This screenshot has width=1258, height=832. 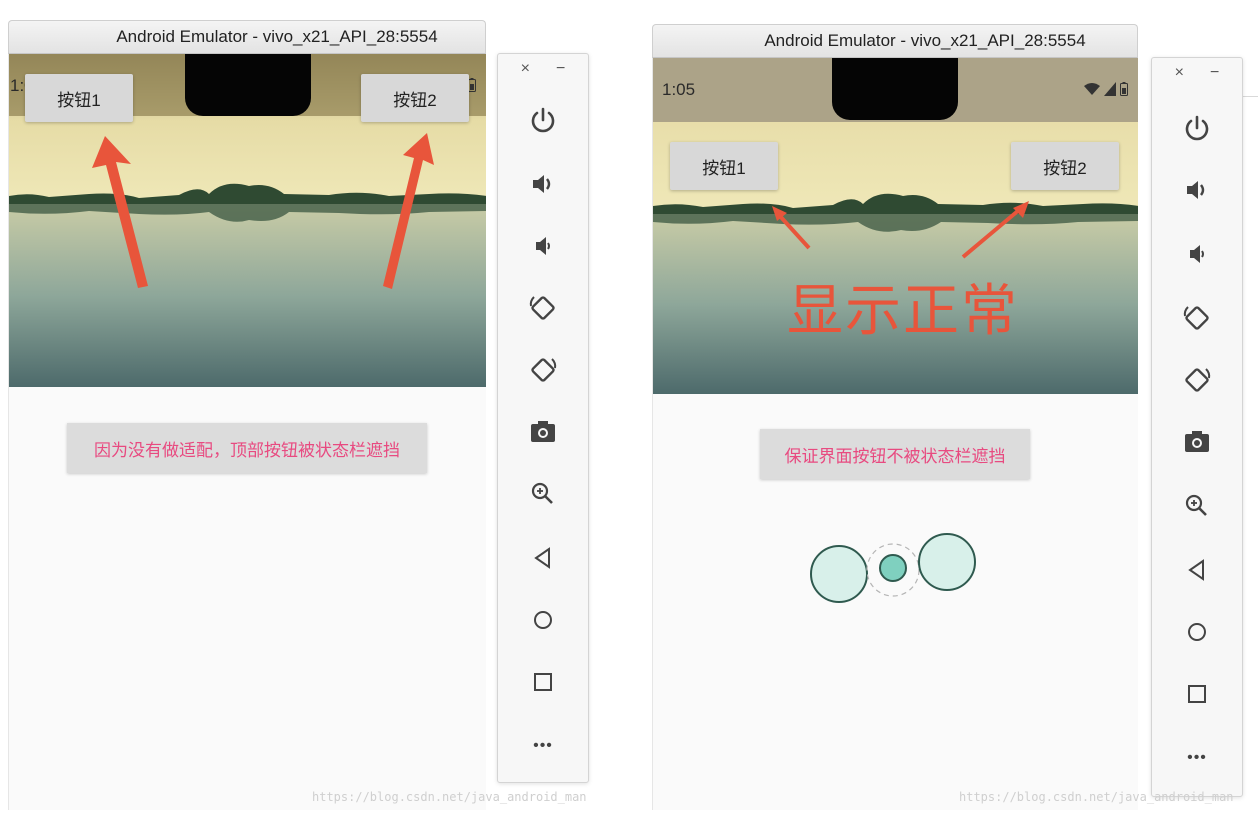 I want to click on info-box: 因为没有做适配，顶部按钮被状态栏遮挡, so click(x=247, y=448).